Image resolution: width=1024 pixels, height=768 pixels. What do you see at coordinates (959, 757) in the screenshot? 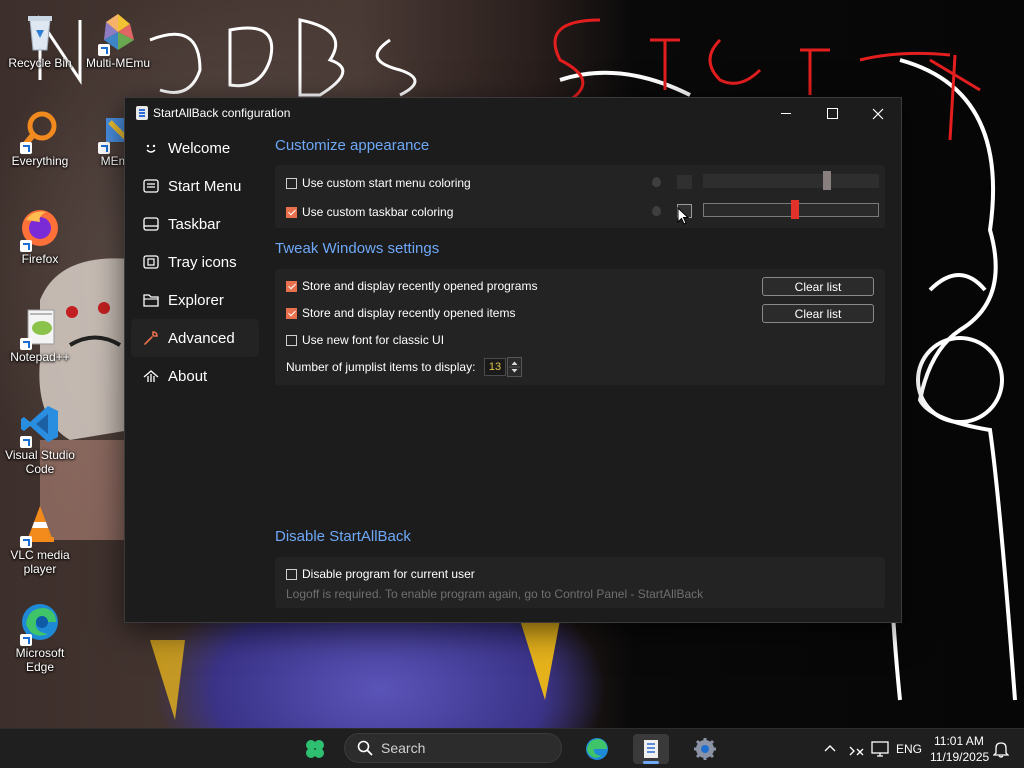
I see `clock-date: 11/19/2025` at bounding box center [959, 757].